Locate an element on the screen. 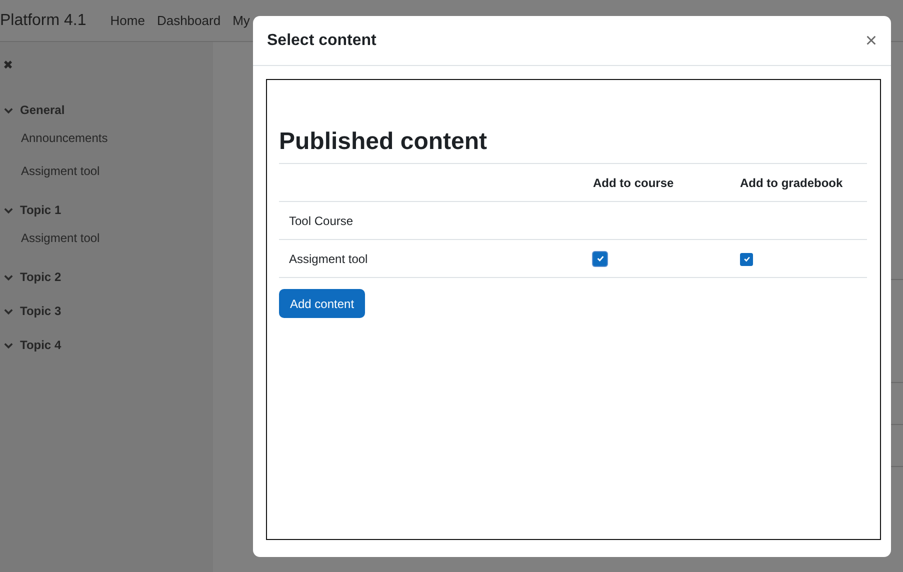 The width and height of the screenshot is (903, 572). nav-link: My is located at coordinates (241, 20).